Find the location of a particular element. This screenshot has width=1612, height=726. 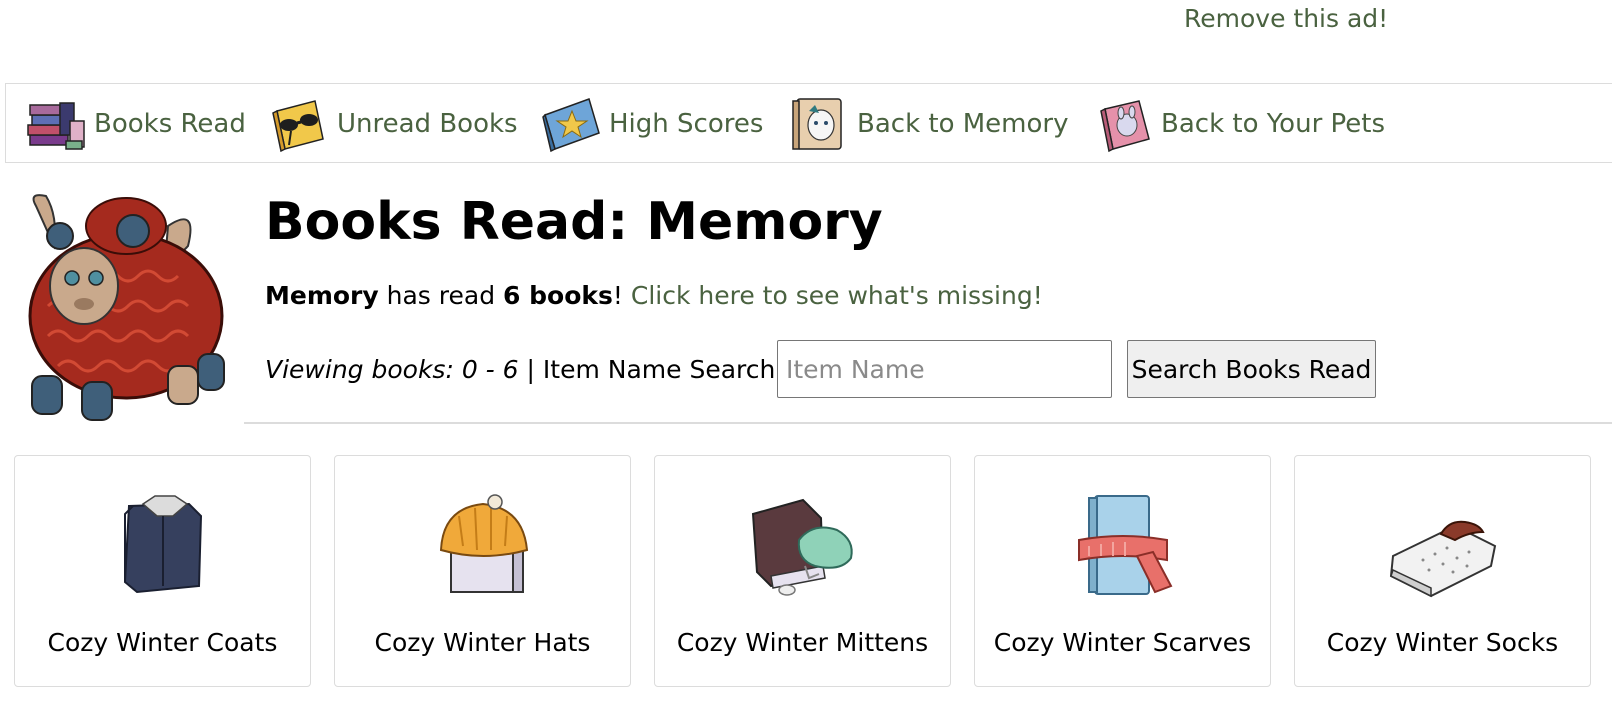

book-card: Cozy Winter Hats is located at coordinates (482, 571).